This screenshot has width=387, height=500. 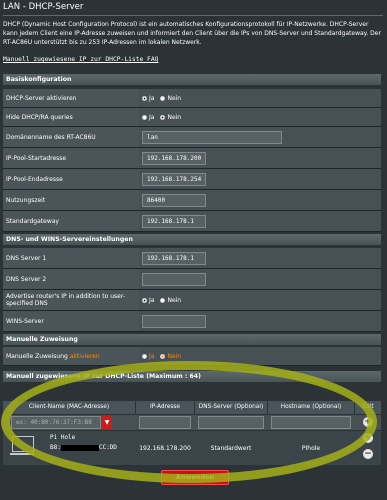 What do you see at coordinates (69, 407) in the screenshot?
I see `col-client-name: Client-Name (MAC-Adresse)` at bounding box center [69, 407].